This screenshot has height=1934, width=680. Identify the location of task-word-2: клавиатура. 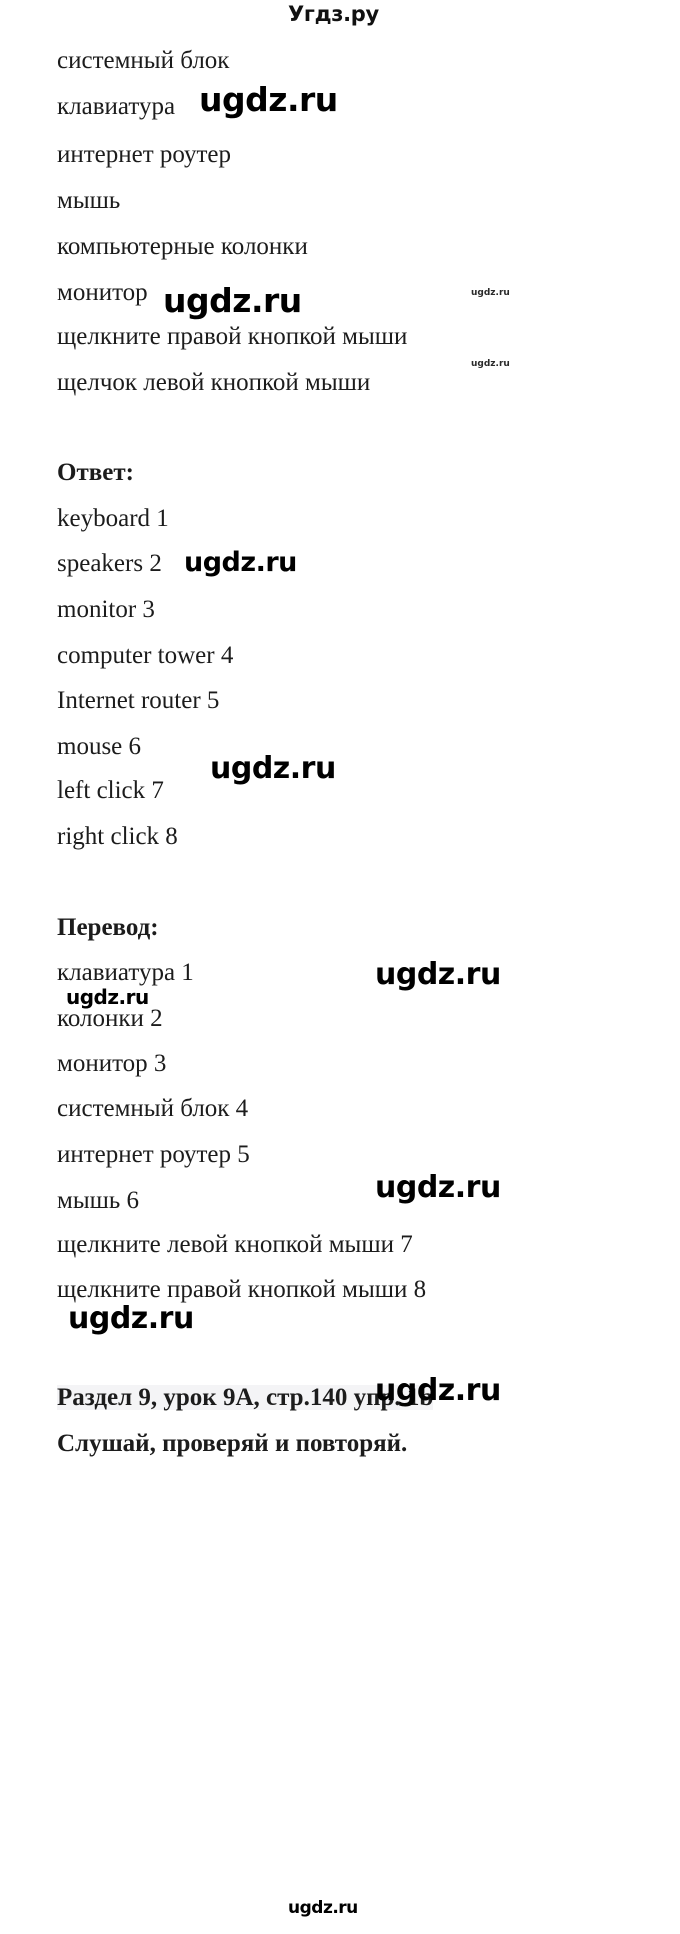
(116, 106).